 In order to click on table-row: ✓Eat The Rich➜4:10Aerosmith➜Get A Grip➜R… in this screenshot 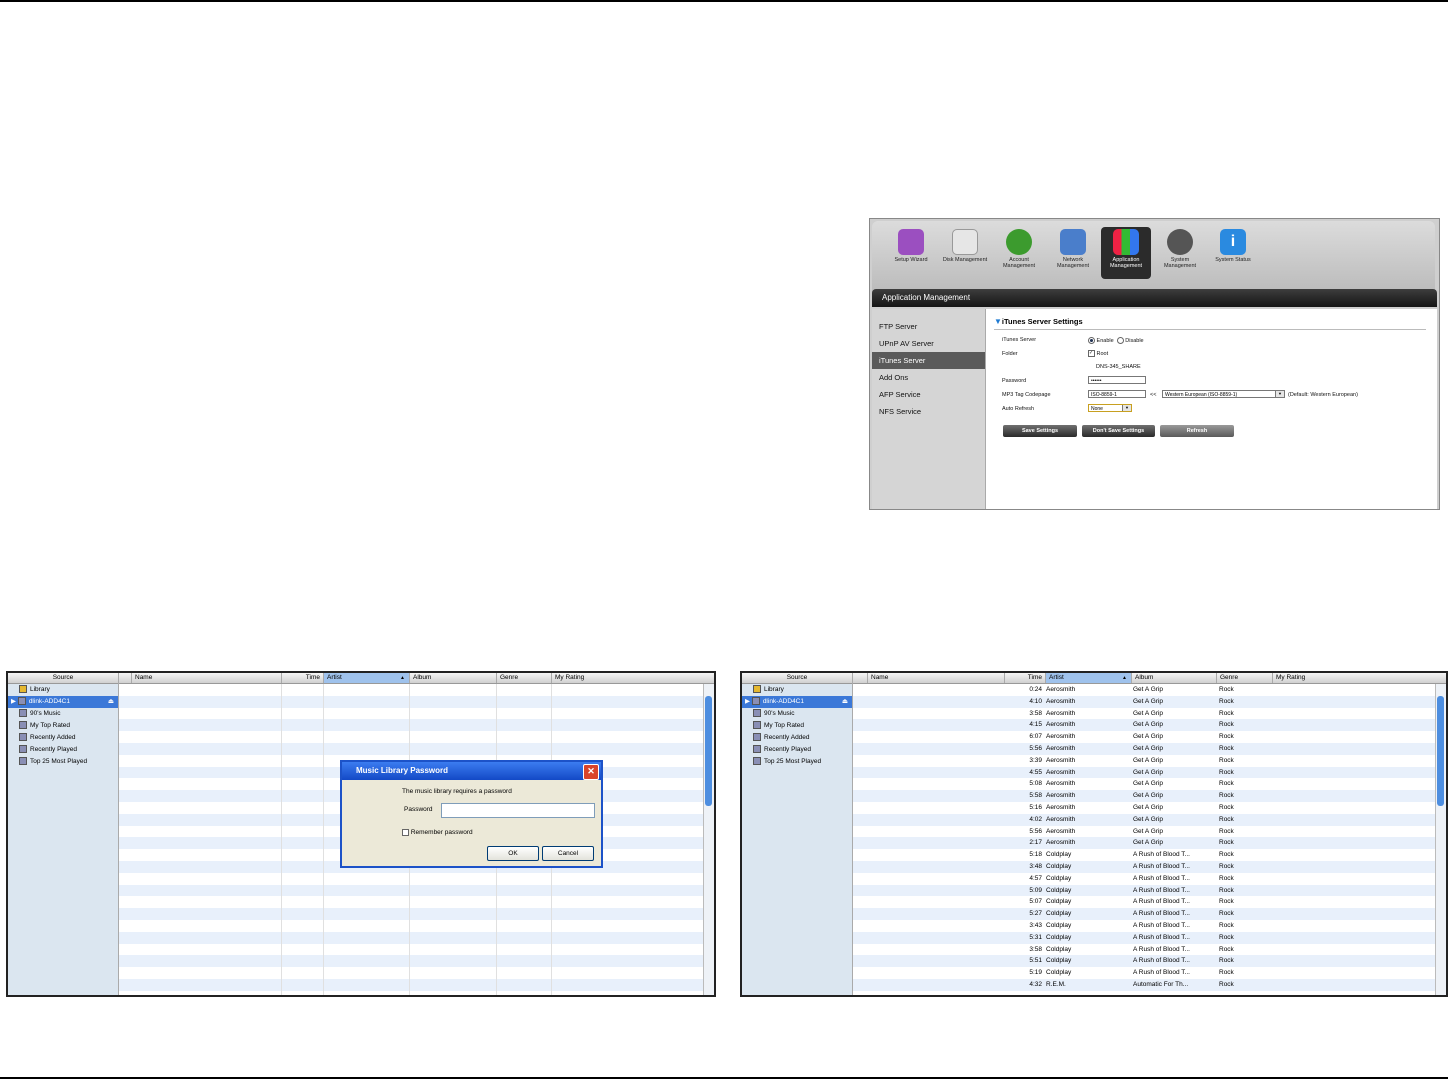, I will do `click(1144, 701)`.